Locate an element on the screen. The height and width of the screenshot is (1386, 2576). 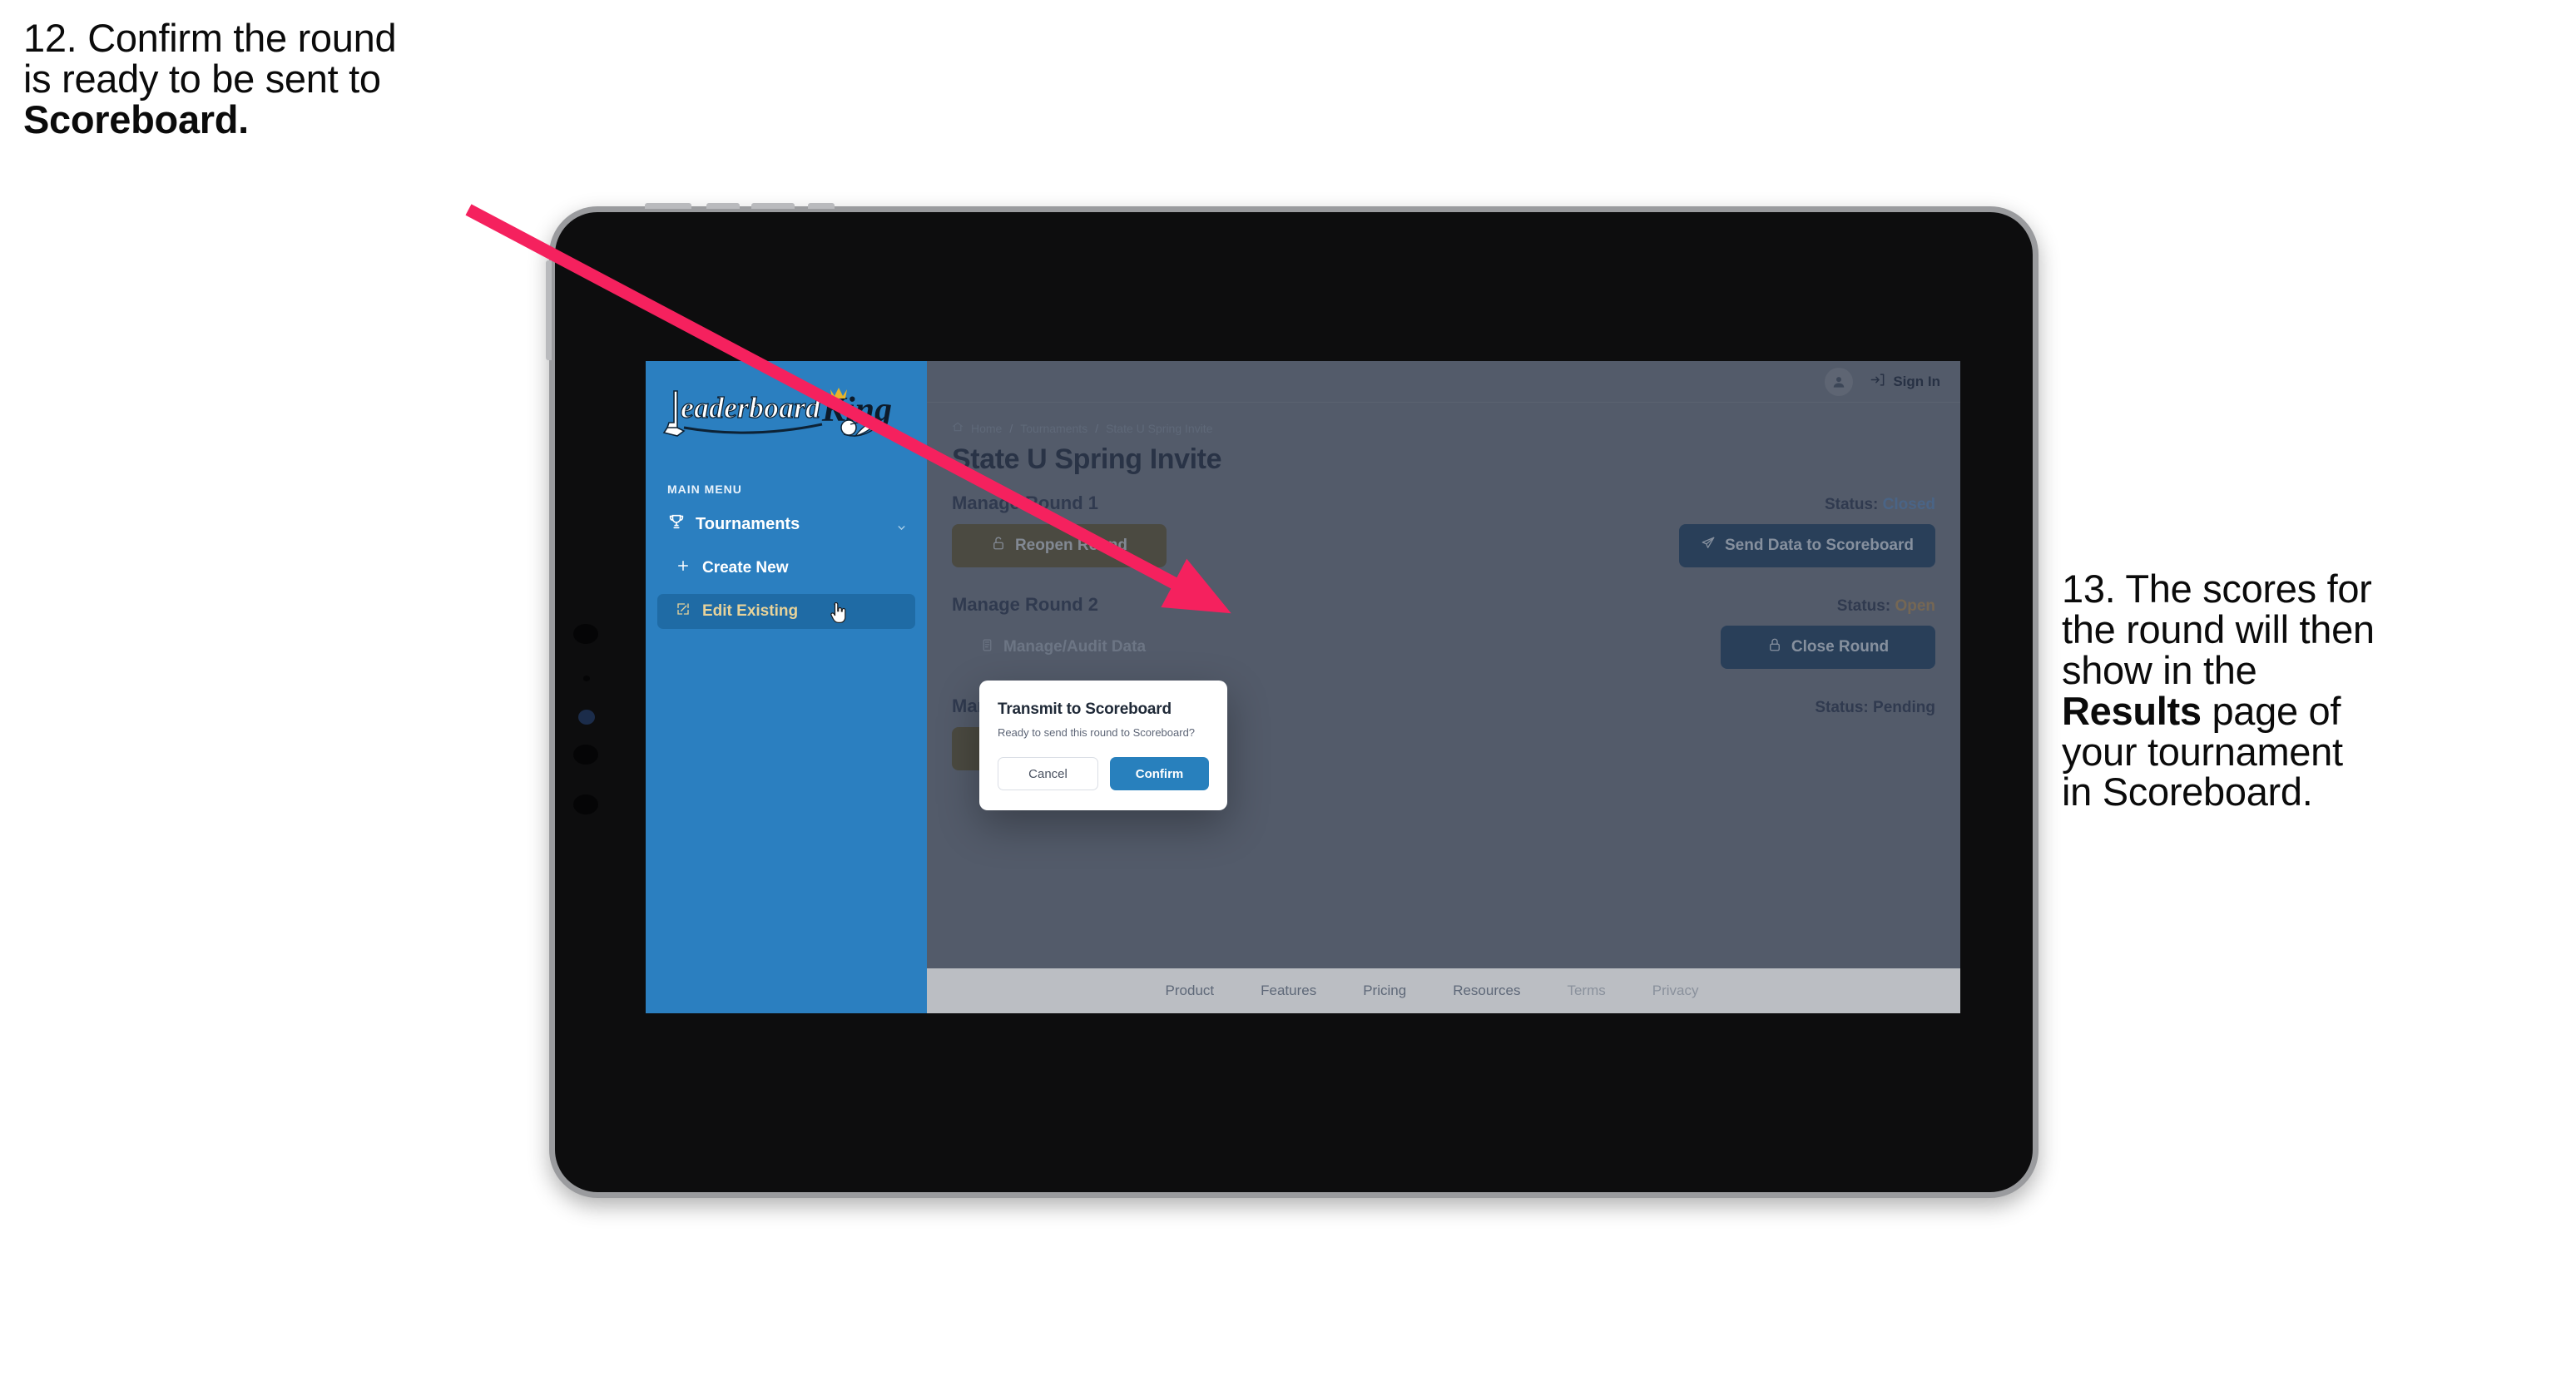
app-logo: eaderboard King is located at coordinates (787, 426).